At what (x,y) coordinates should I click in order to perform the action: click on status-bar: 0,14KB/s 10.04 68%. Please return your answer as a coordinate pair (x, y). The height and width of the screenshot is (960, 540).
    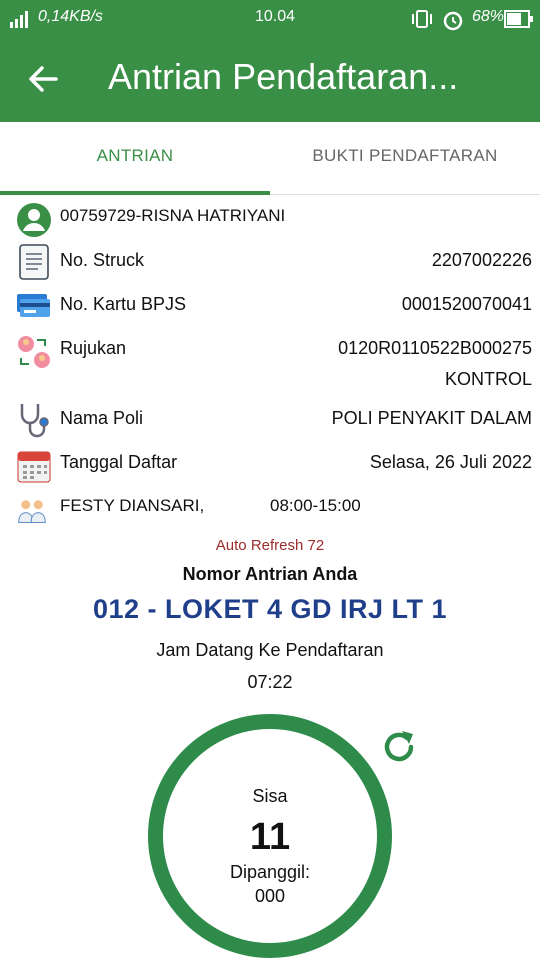
    Looking at the image, I should click on (270, 19).